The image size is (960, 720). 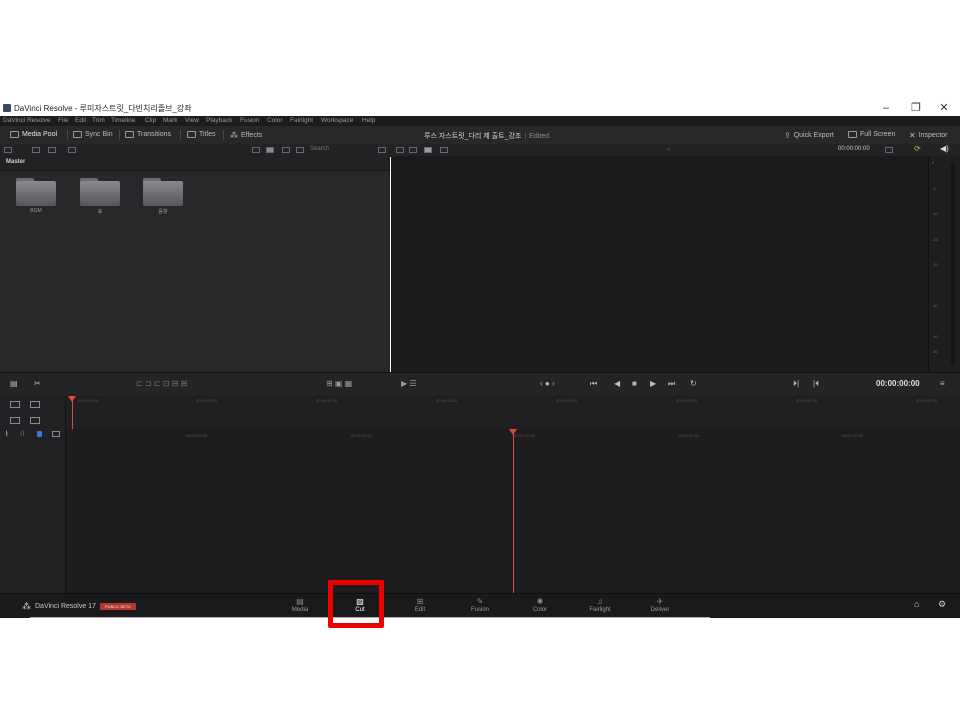 What do you see at coordinates (689, 435) in the screenshot?
I see `ruler-label: 00:01:00:03` at bounding box center [689, 435].